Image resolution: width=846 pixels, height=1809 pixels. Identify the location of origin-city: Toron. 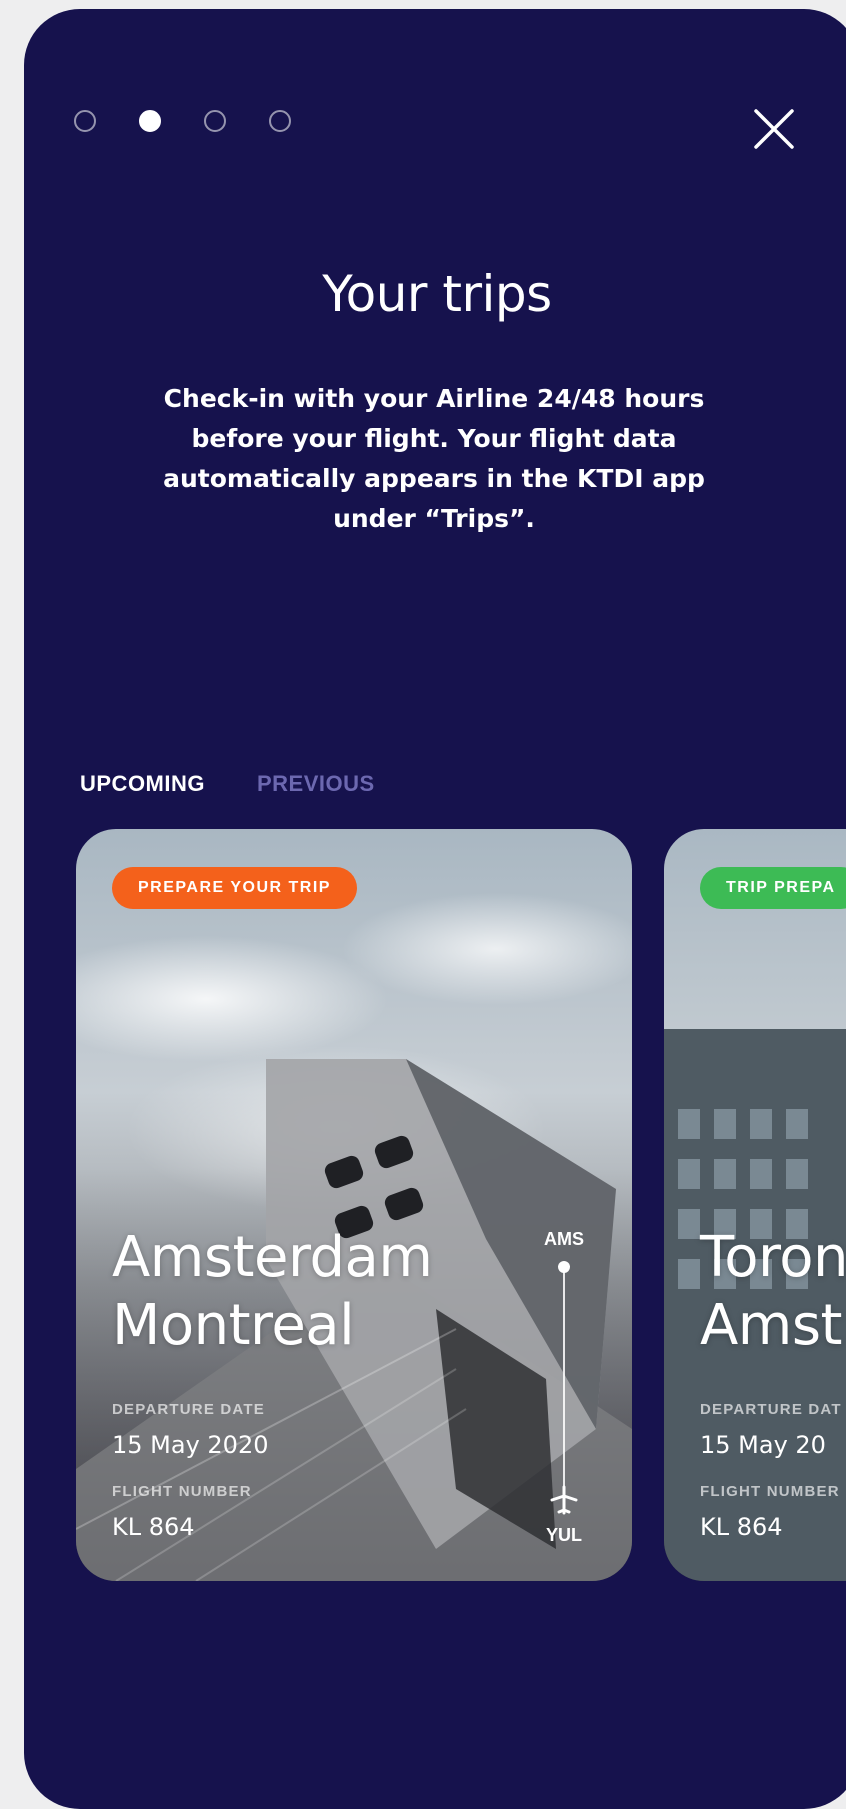
(773, 1257).